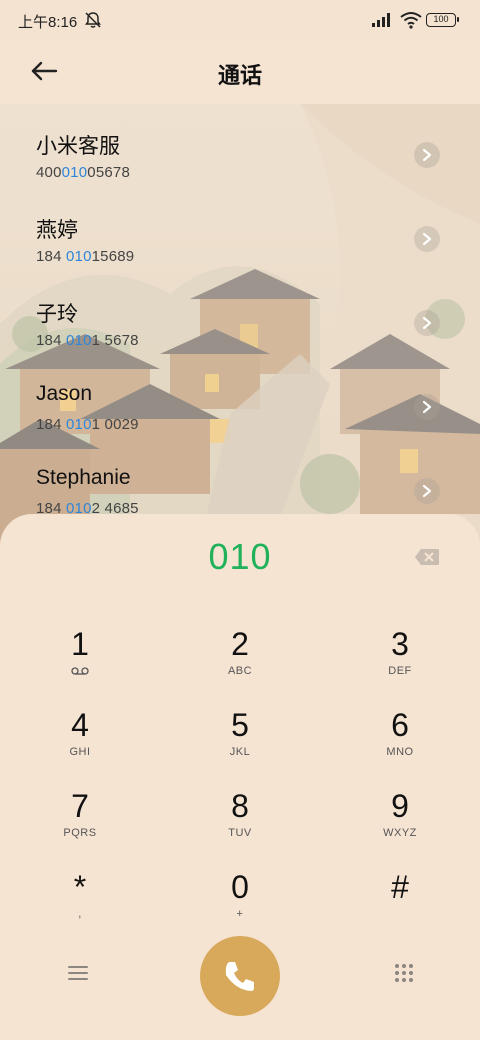 This screenshot has width=480, height=1040. I want to click on backspace-icon, so click(427, 557).